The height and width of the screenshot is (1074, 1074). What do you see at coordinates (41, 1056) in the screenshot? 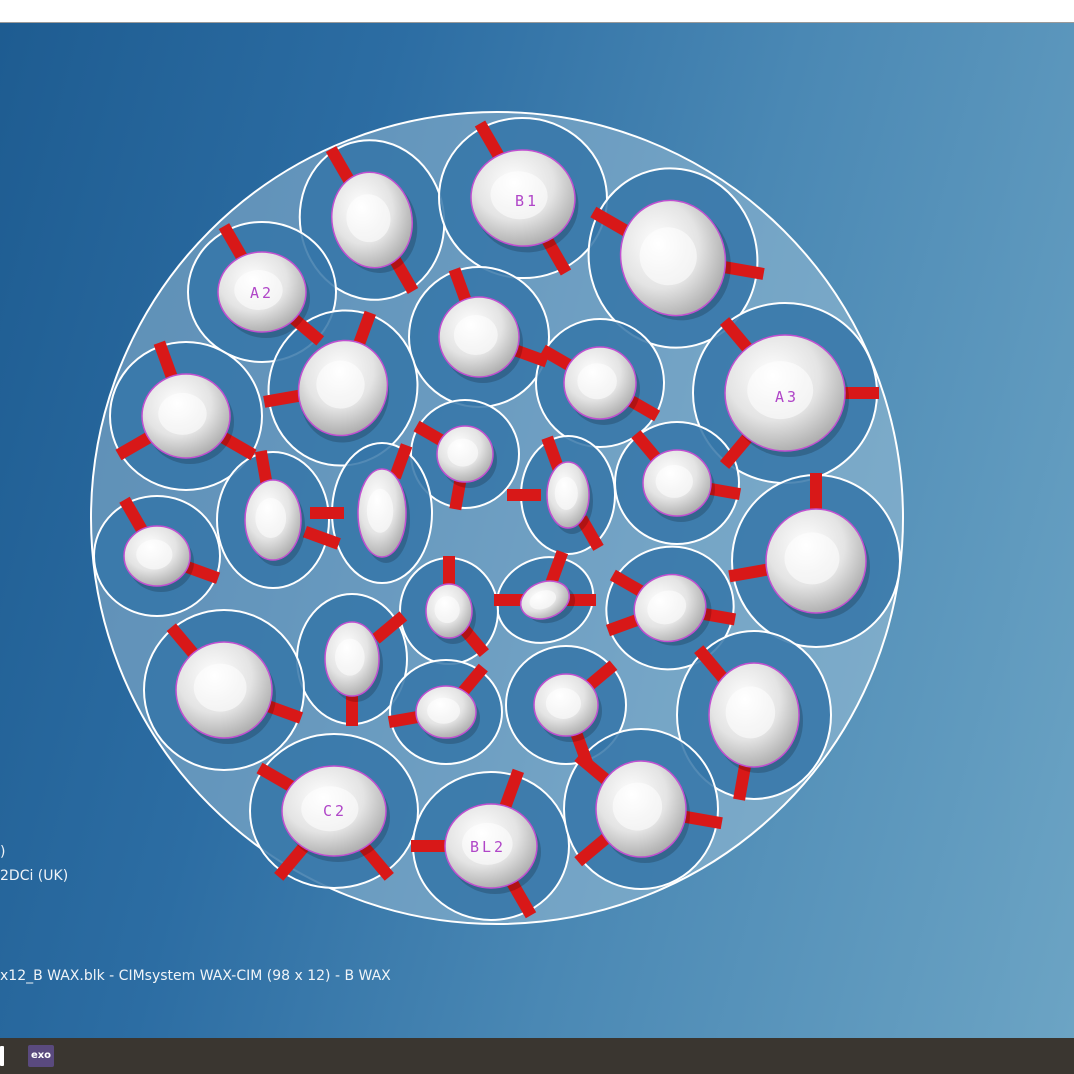
I see `exo-app-icon: exo` at bounding box center [41, 1056].